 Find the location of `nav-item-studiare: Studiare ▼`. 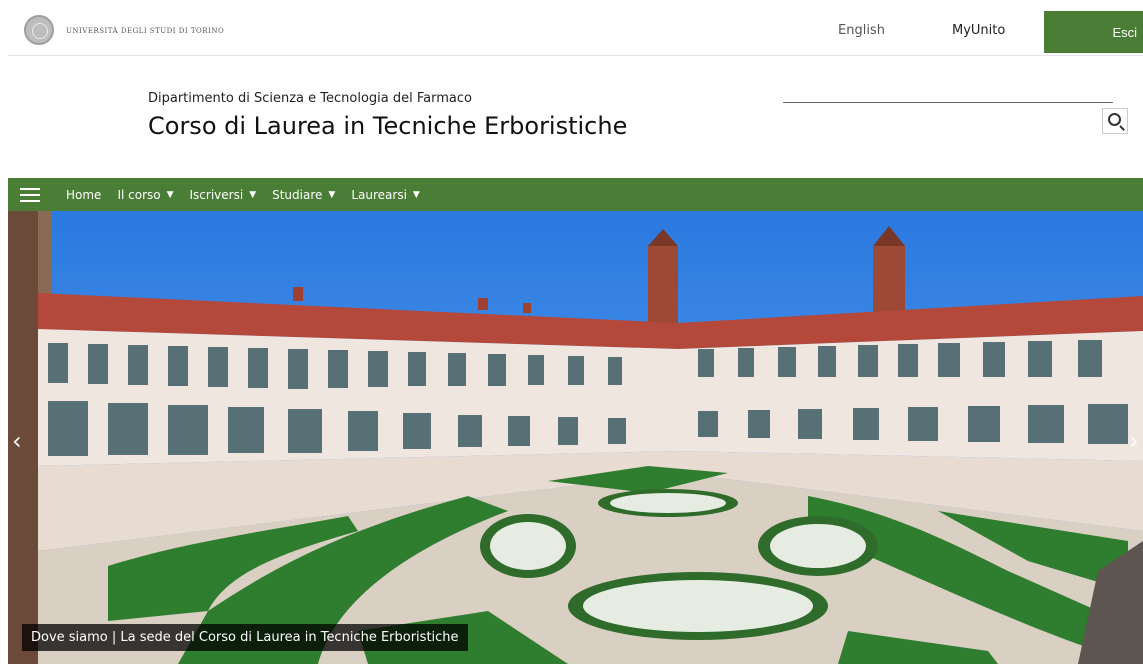

nav-item-studiare: Studiare ▼ is located at coordinates (303, 195).